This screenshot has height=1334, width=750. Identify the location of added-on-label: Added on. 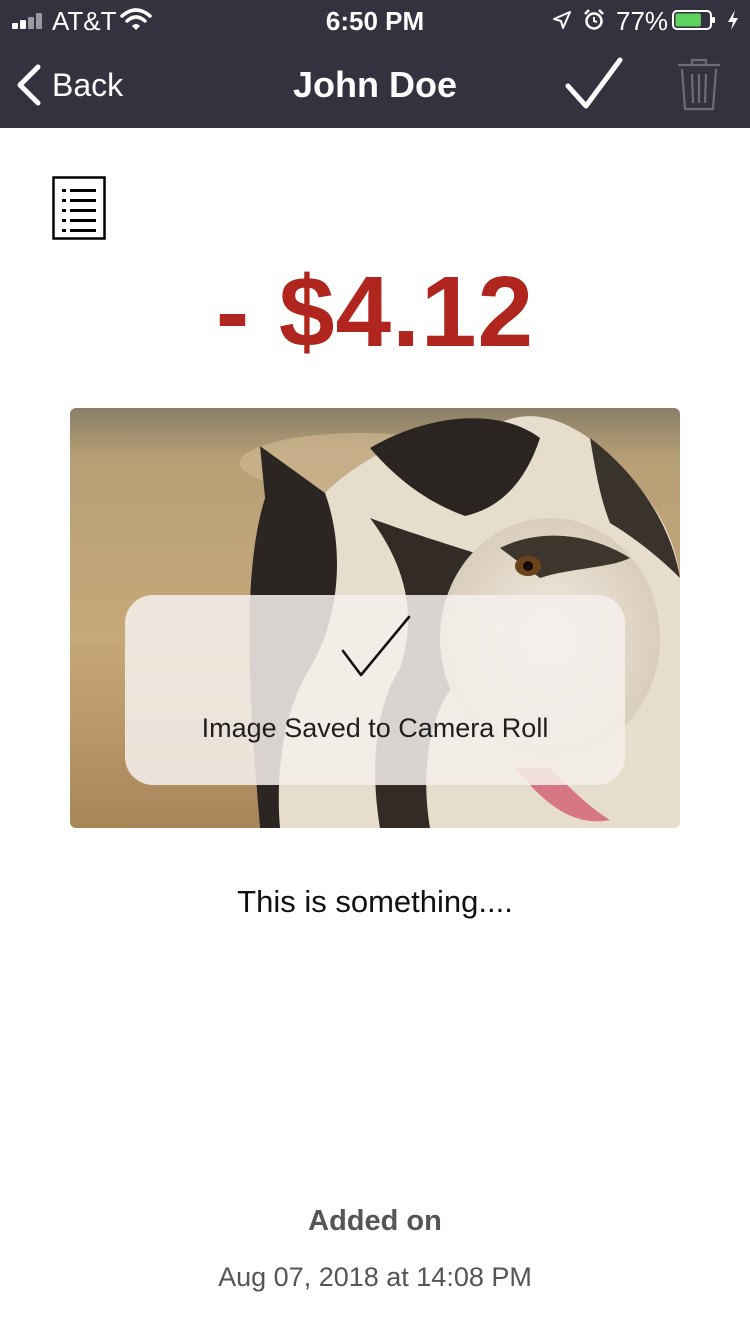
(375, 1221).